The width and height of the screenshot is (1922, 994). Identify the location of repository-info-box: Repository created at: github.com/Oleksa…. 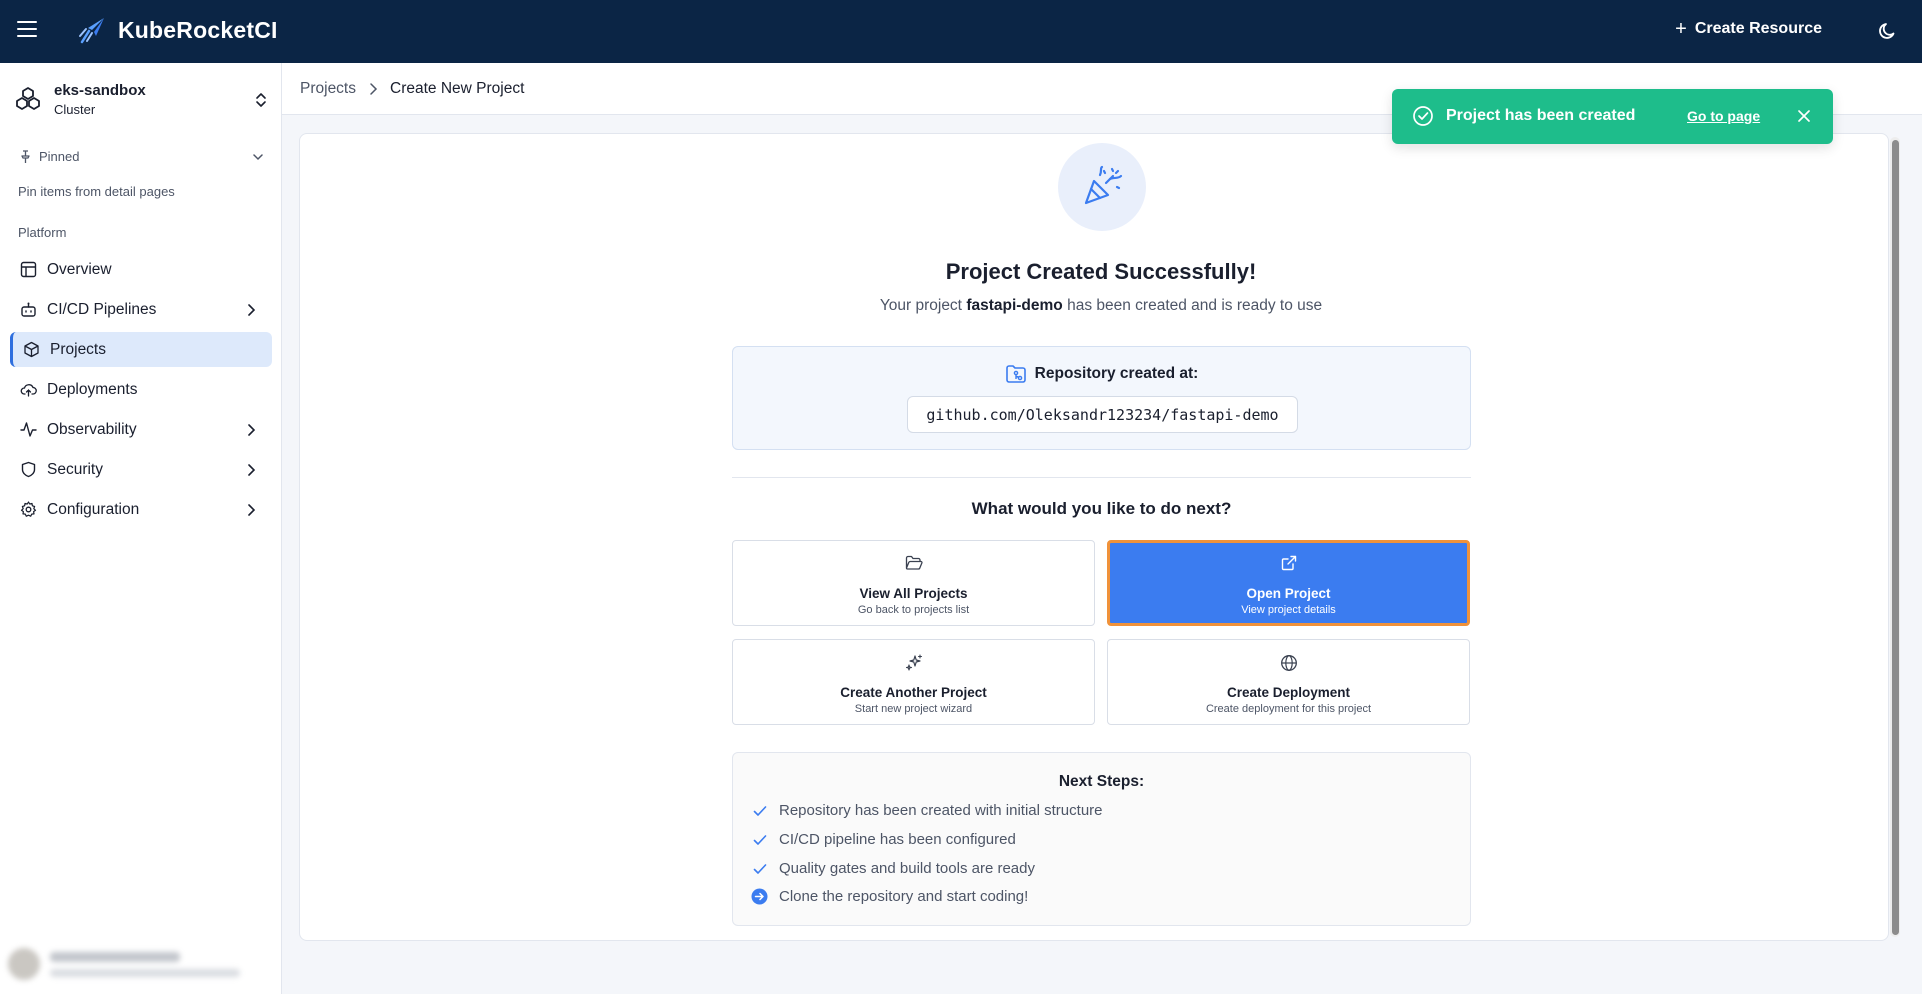
(1101, 398).